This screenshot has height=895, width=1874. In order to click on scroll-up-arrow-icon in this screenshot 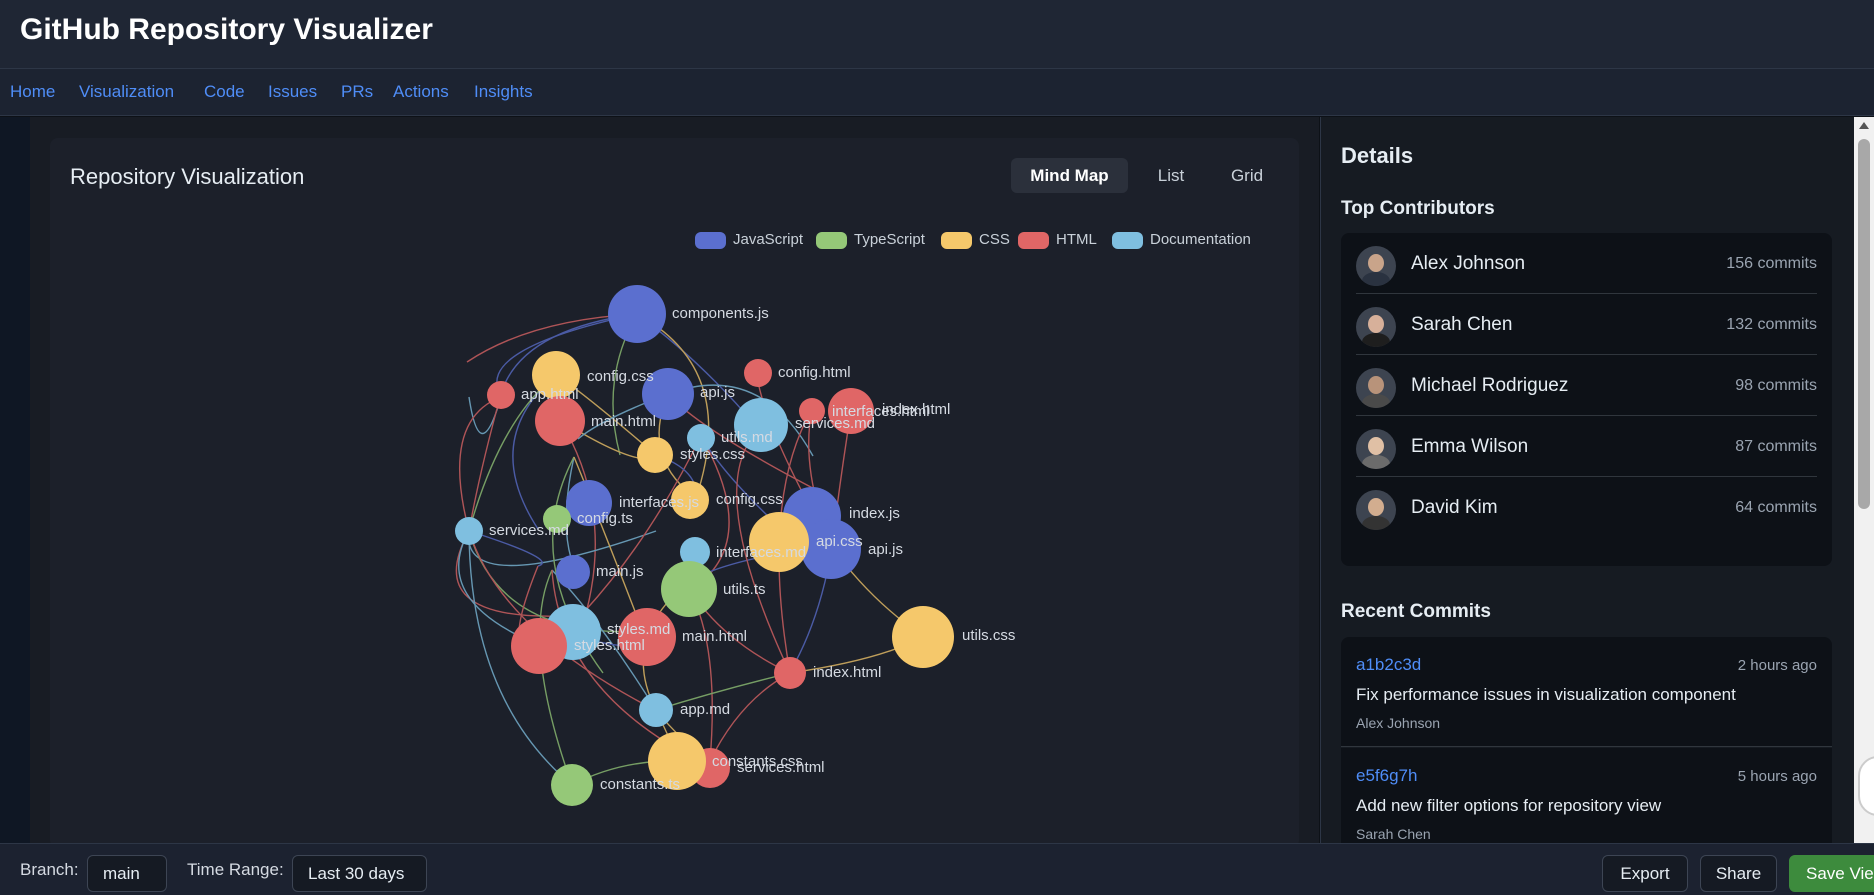, I will do `click(1864, 125)`.